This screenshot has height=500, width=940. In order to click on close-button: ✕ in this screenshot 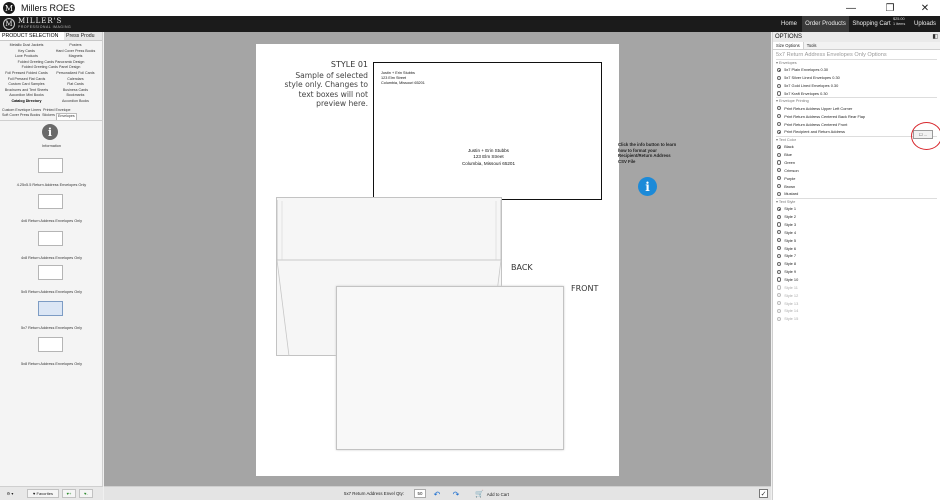, I will do `click(925, 8)`.